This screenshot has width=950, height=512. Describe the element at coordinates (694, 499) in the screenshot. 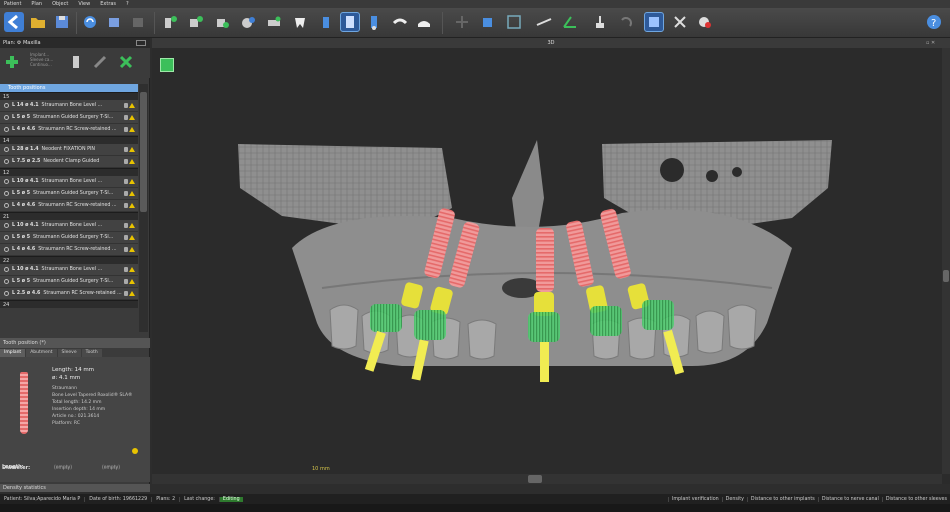

I see `status-implant-verification: Implant verification` at that location.